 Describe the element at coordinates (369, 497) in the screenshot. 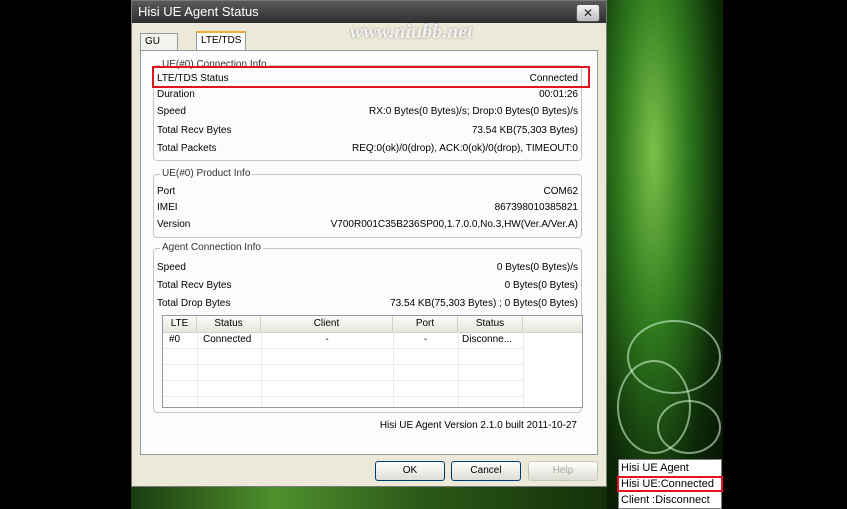

I see `desktop-wallpaper-strip` at that location.